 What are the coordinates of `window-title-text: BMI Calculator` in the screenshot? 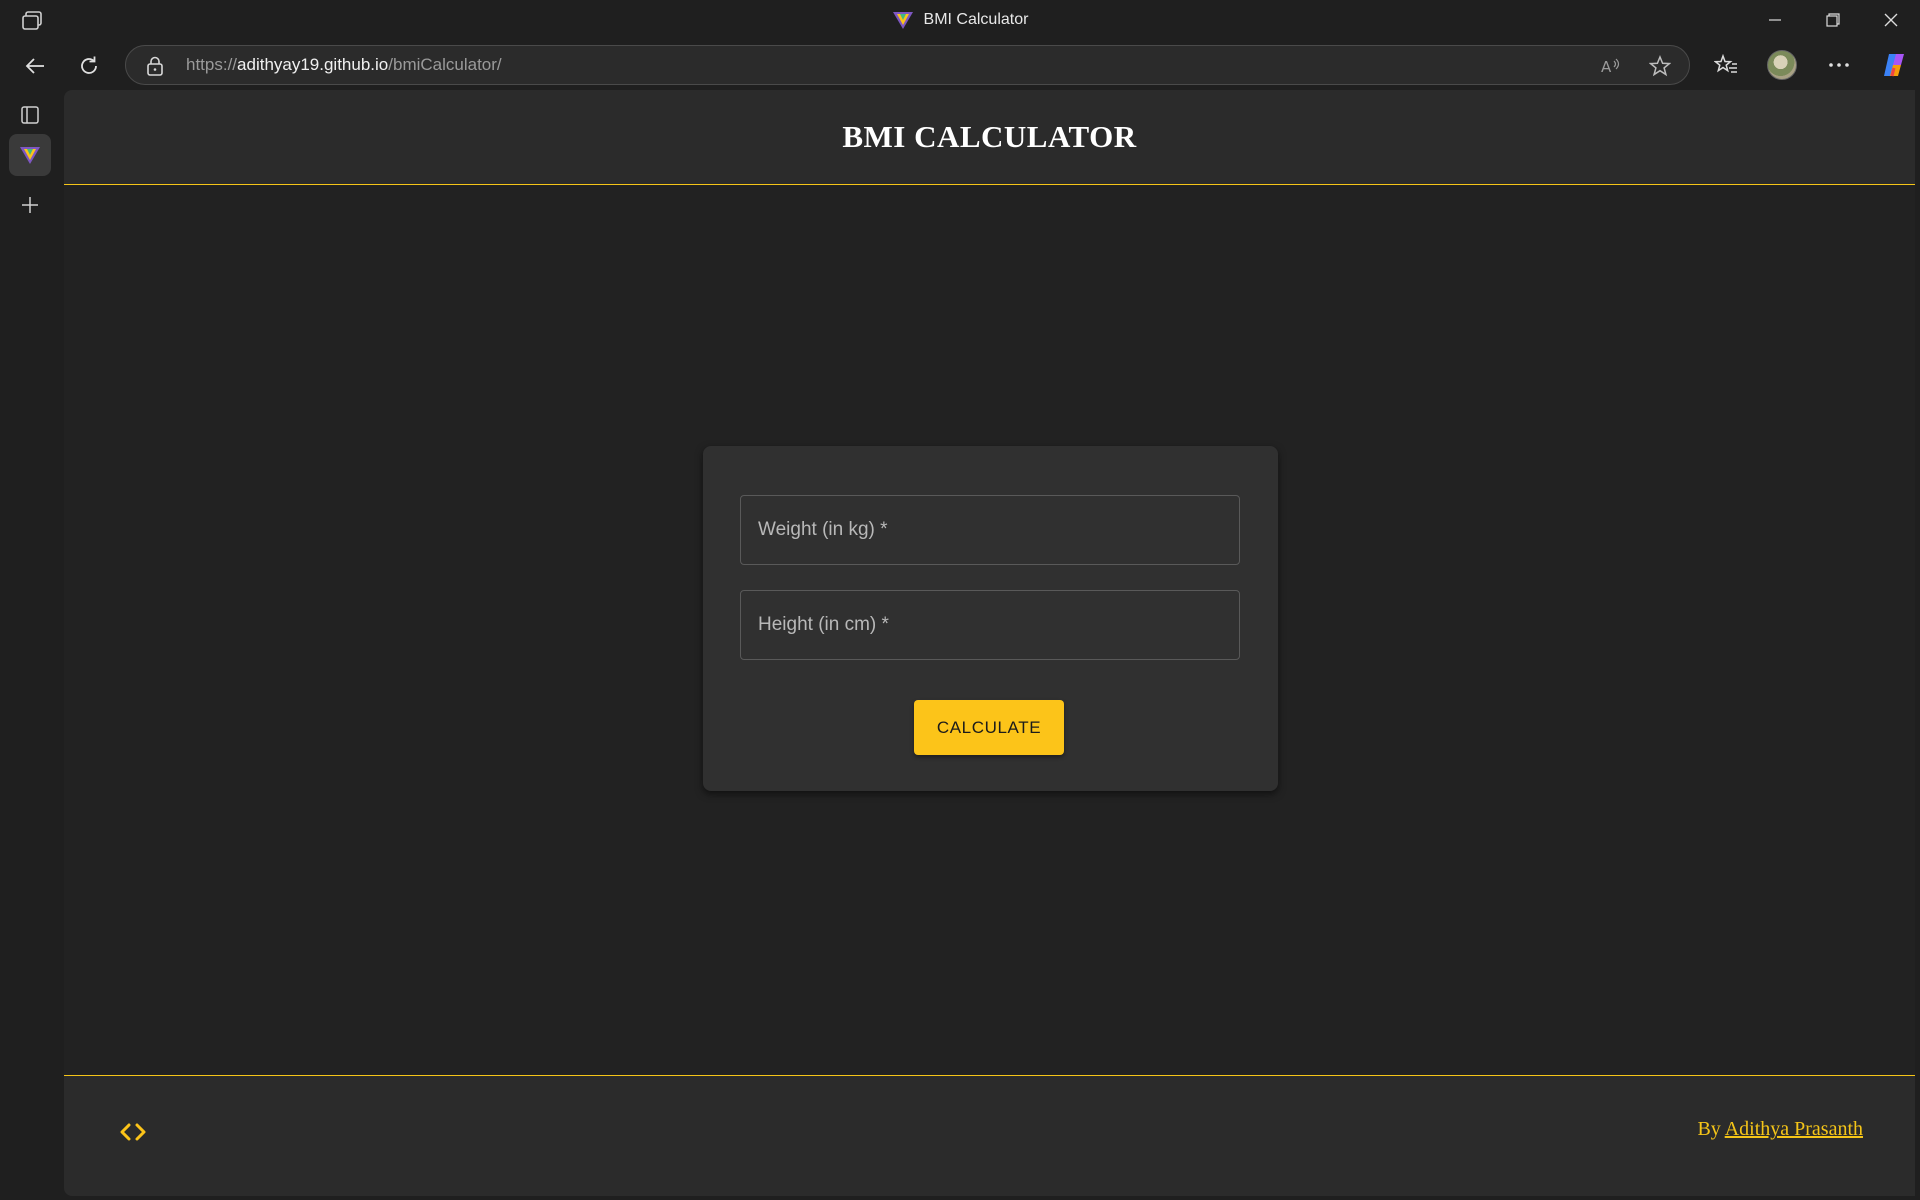 It's located at (976, 19).